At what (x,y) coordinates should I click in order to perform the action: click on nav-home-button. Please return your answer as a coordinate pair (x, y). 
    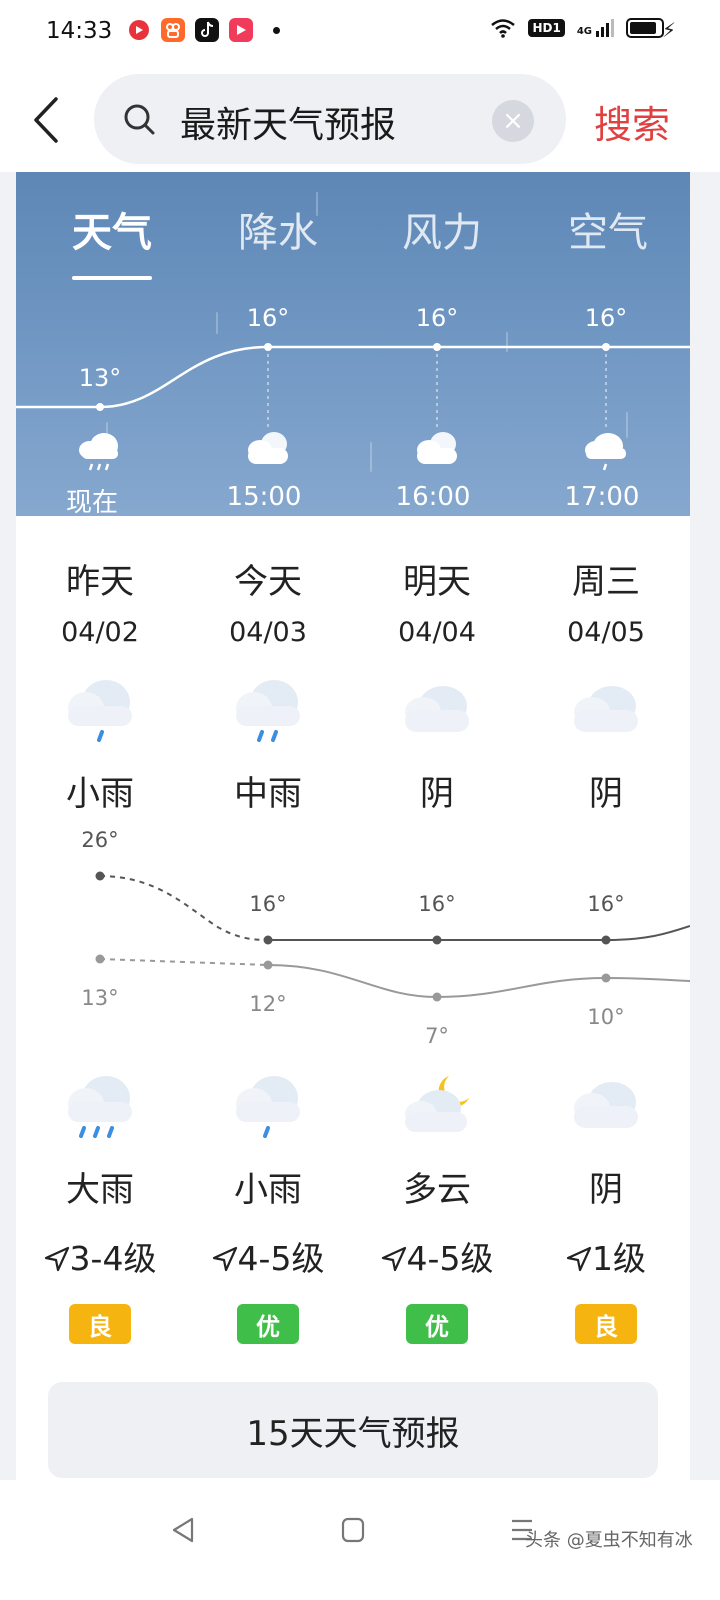
    Looking at the image, I should click on (353, 1530).